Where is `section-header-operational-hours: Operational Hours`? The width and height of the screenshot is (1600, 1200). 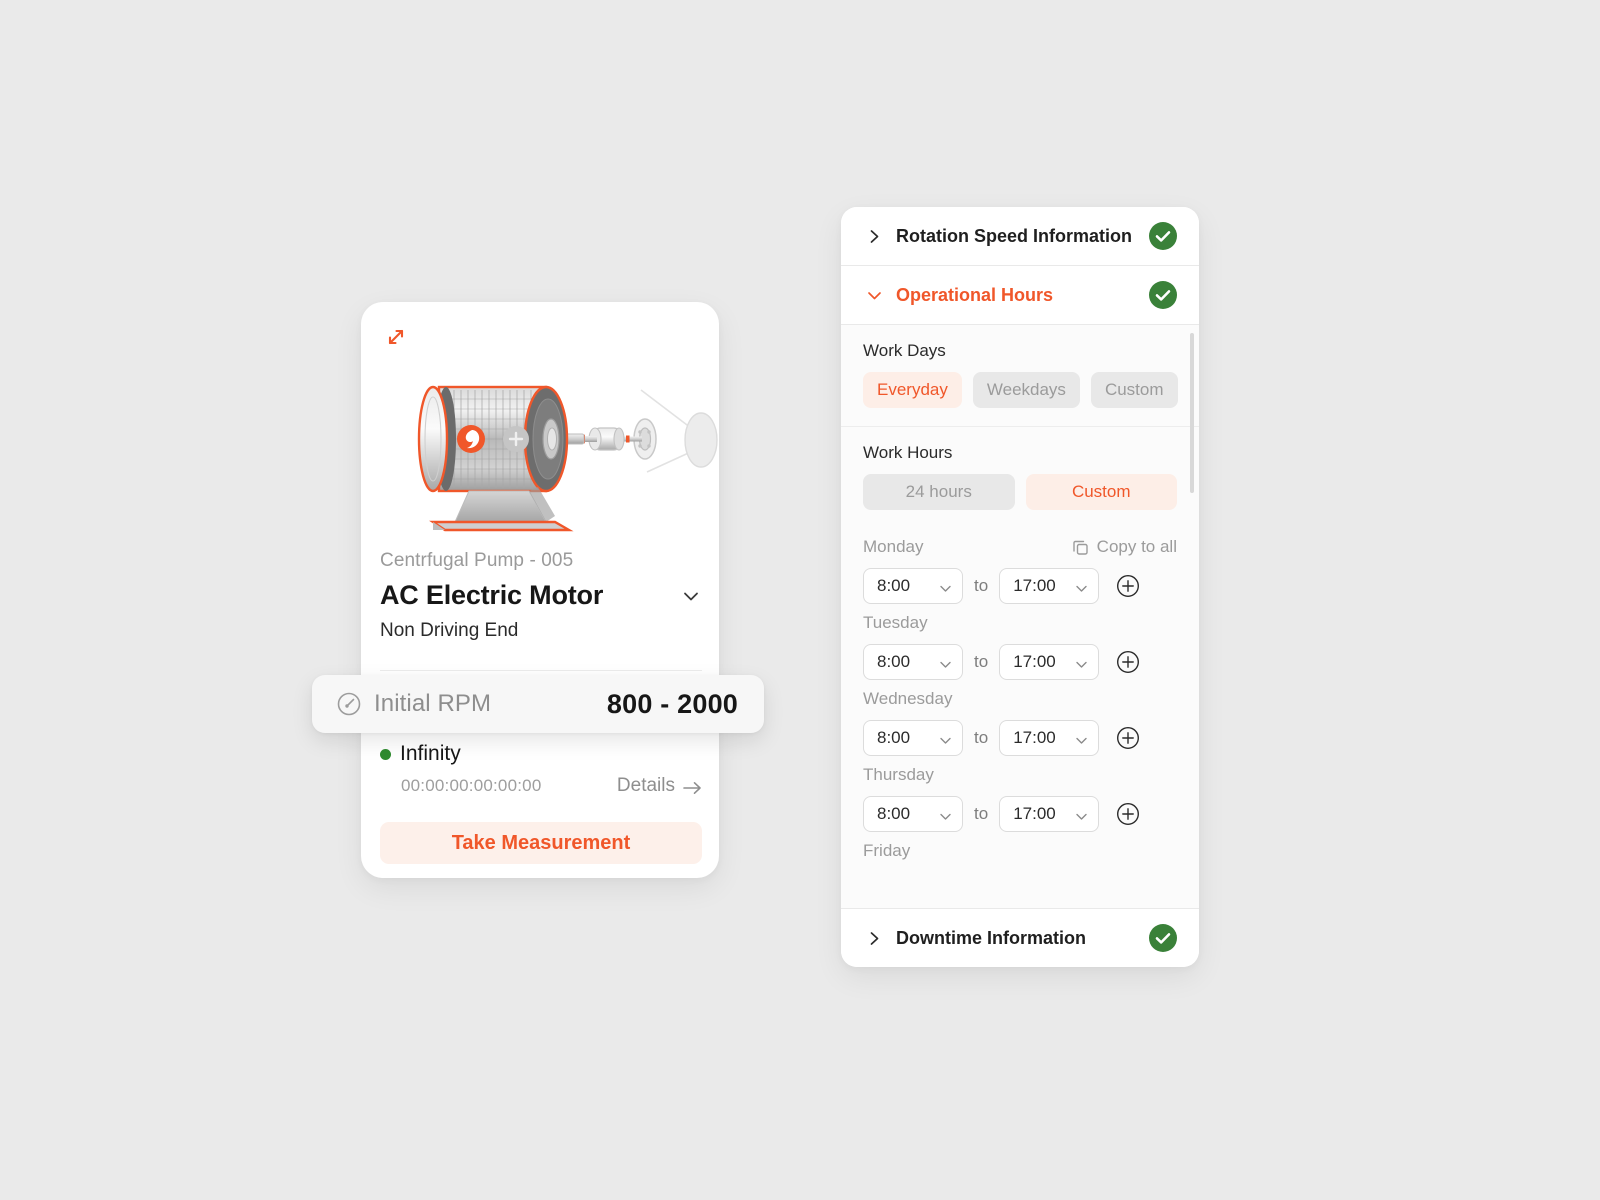
section-header-operational-hours: Operational Hours is located at coordinates (1020, 295).